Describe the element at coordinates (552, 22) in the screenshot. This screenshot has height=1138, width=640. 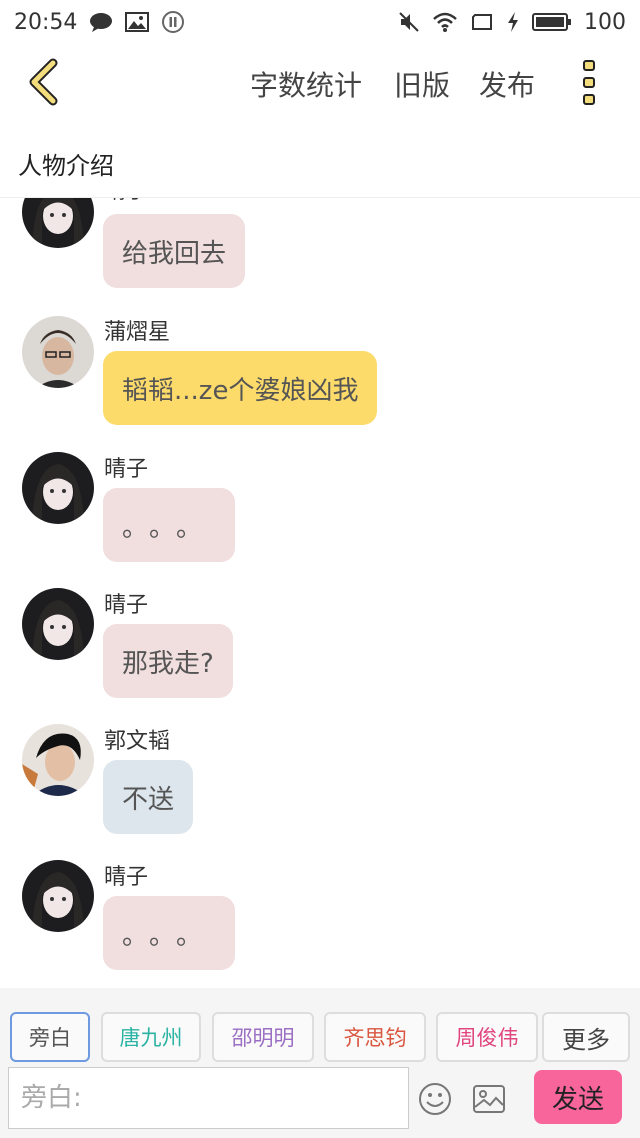
I see `battery-icon` at that location.